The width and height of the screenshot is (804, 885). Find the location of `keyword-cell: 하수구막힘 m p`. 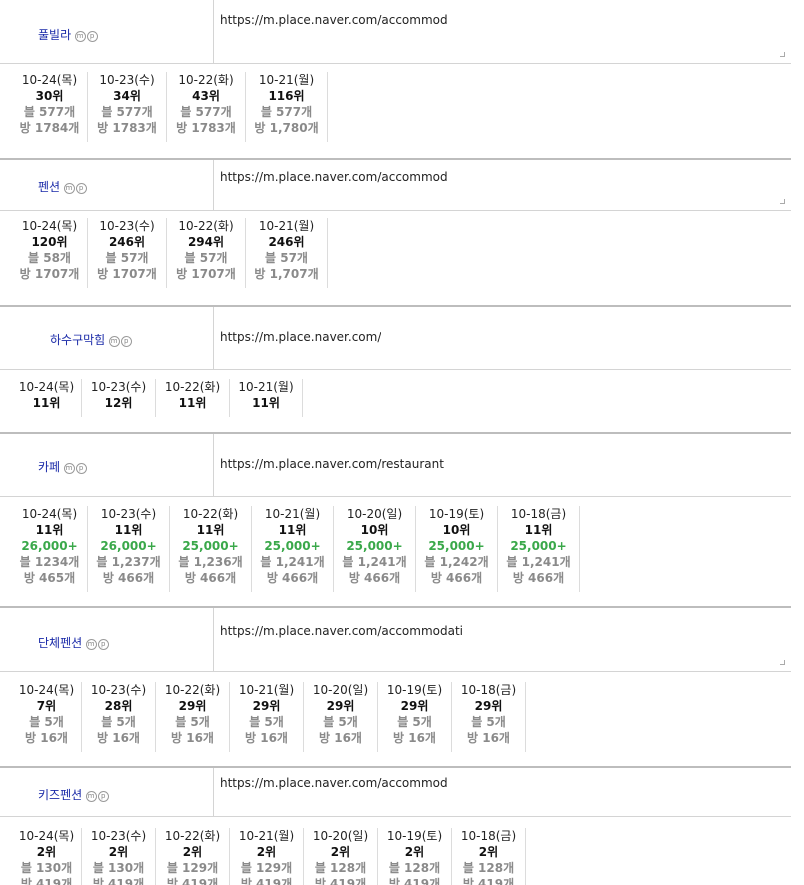

keyword-cell: 하수구막힘 m p is located at coordinates (107, 338).